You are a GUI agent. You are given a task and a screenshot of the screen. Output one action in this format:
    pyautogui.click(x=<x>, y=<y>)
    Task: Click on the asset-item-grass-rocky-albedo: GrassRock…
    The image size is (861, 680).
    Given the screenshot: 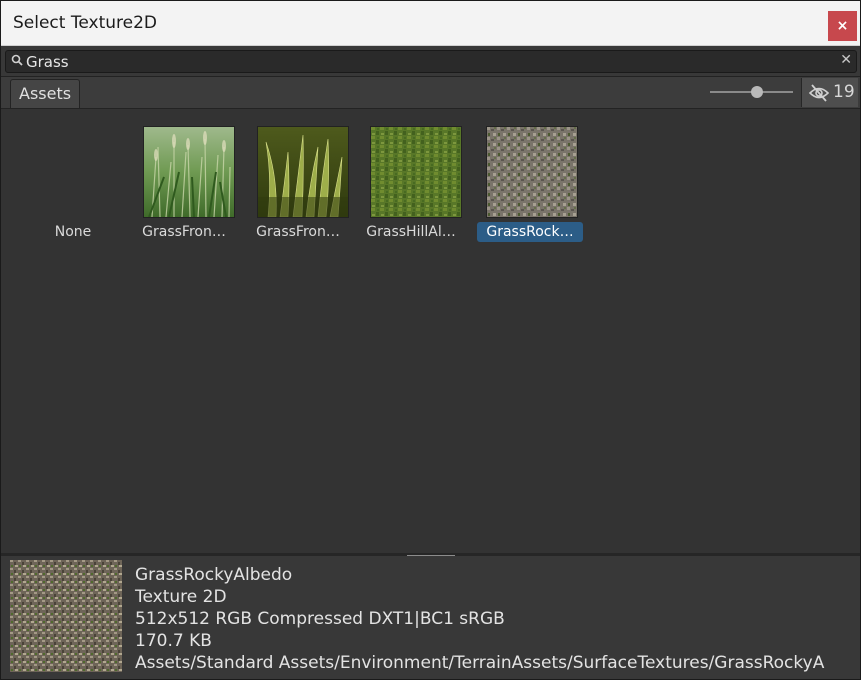 What is the action you would take?
    pyautogui.click(x=531, y=175)
    